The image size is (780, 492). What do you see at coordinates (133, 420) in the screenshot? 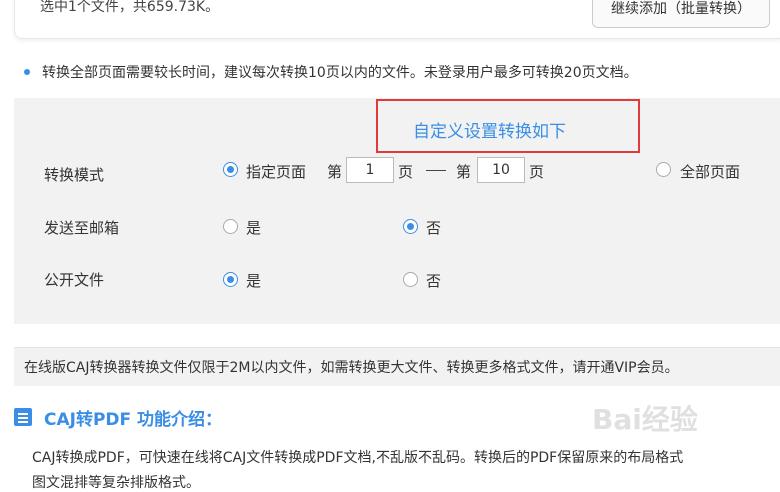
I see `section-title: CAJ转PDF 功能介绍：` at bounding box center [133, 420].